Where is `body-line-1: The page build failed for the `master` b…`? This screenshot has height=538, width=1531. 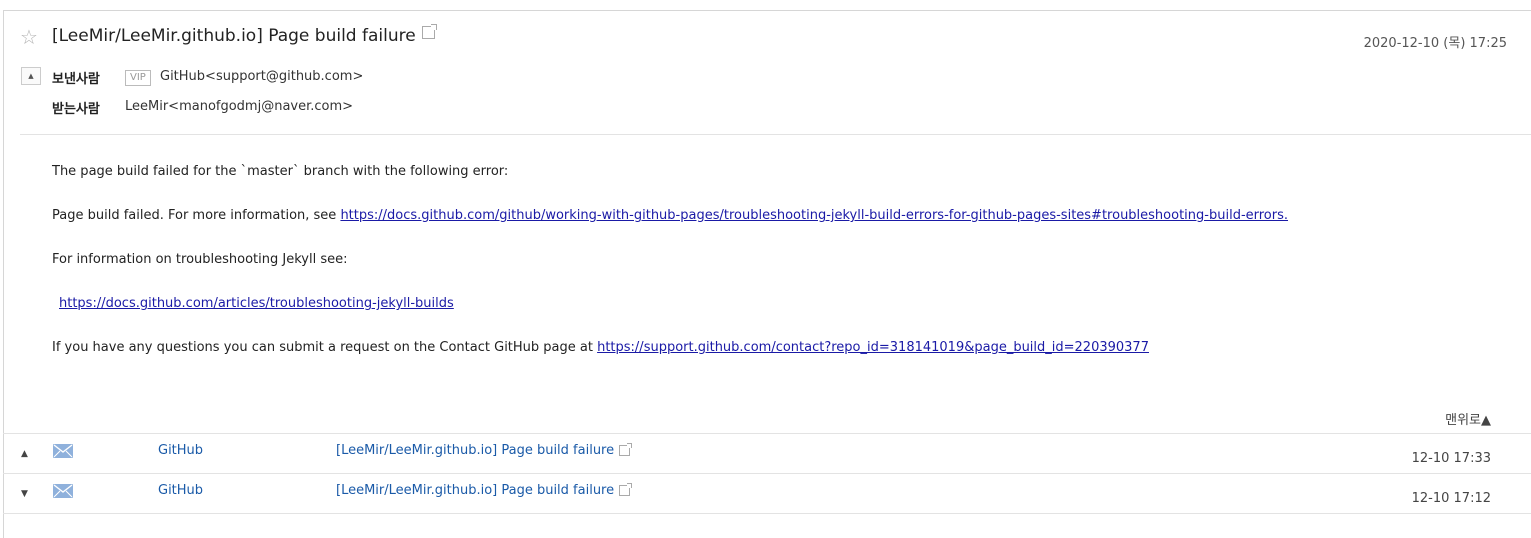 body-line-1: The page build failed for the `master` b… is located at coordinates (280, 171).